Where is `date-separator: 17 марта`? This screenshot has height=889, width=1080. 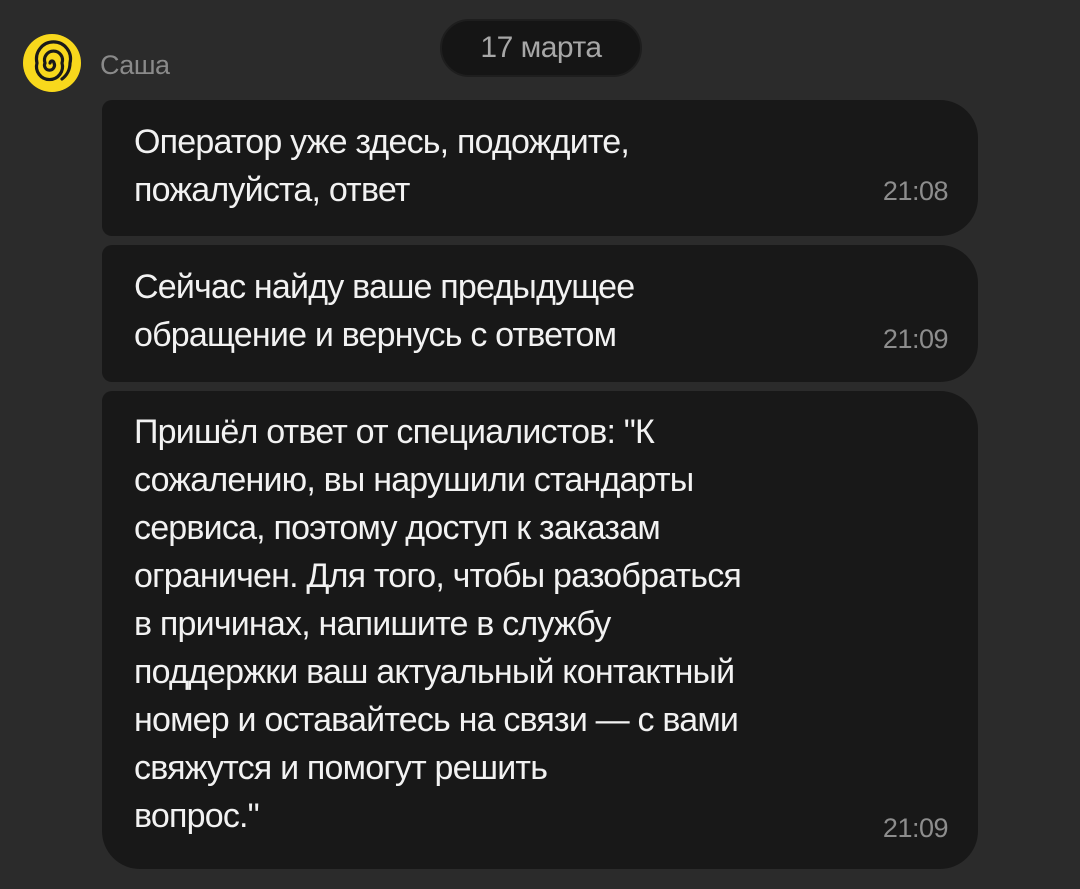
date-separator: 17 марта is located at coordinates (541, 48).